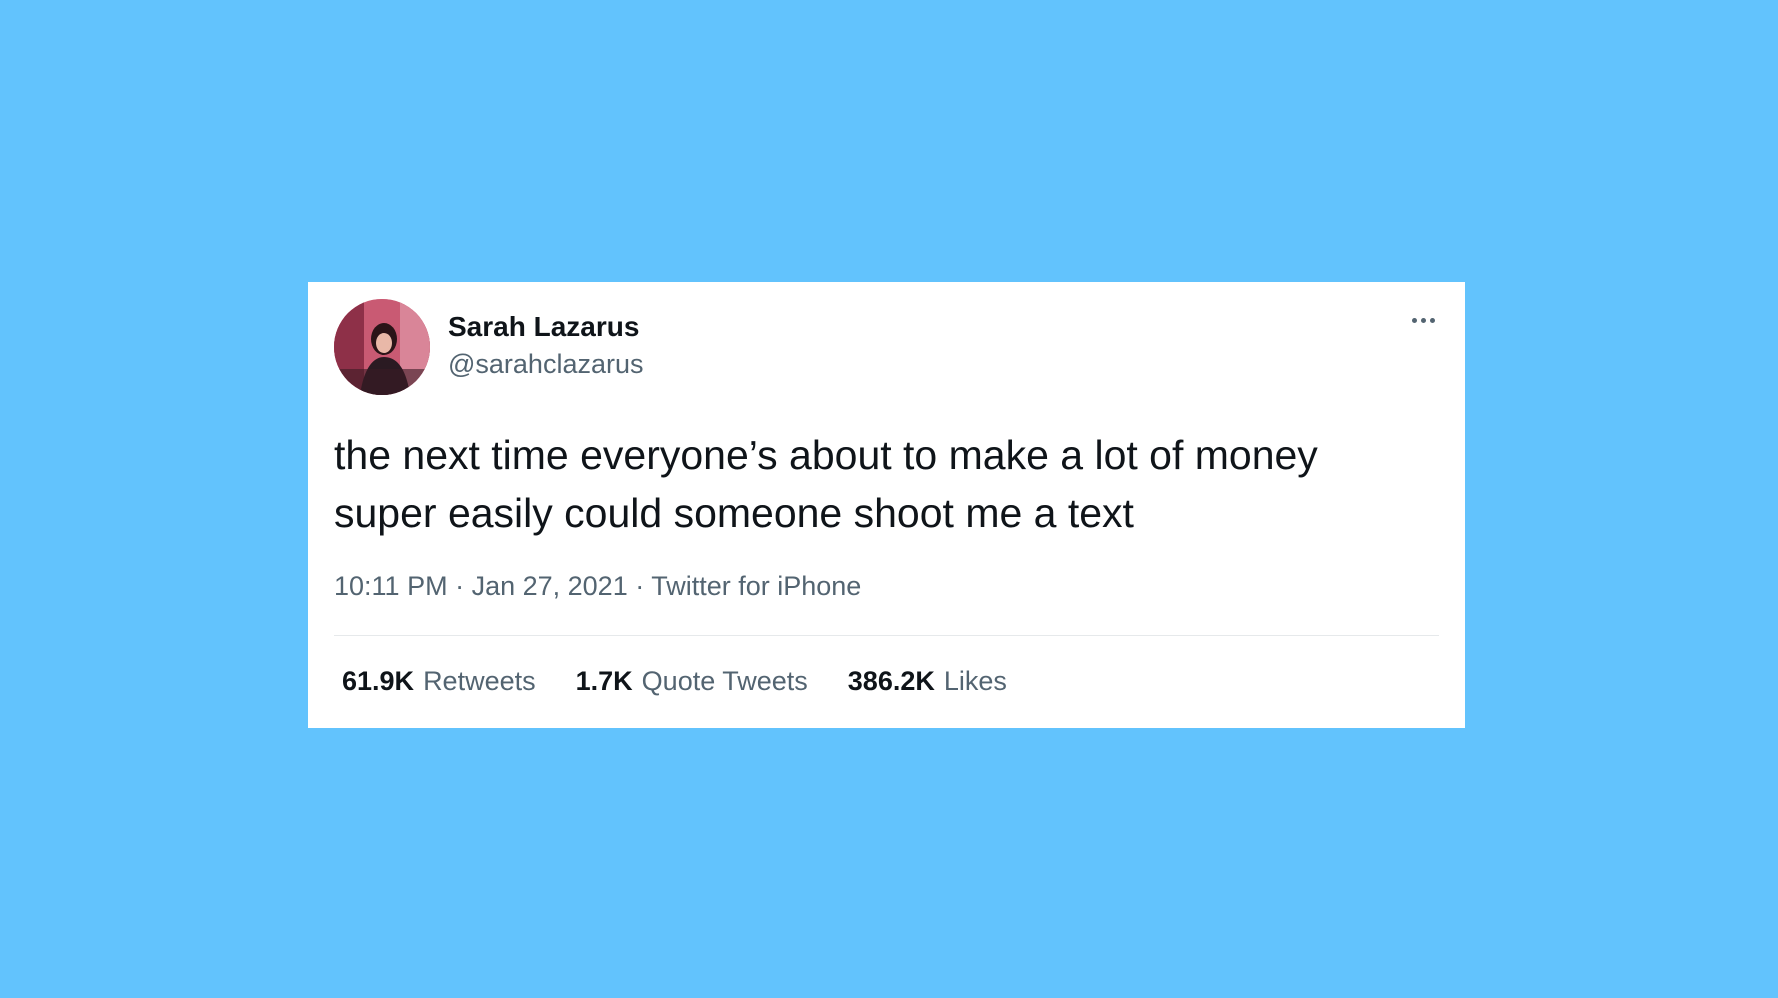 This screenshot has height=998, width=1778. Describe the element at coordinates (378, 681) in the screenshot. I see `retweets-count: 61.9K` at that location.